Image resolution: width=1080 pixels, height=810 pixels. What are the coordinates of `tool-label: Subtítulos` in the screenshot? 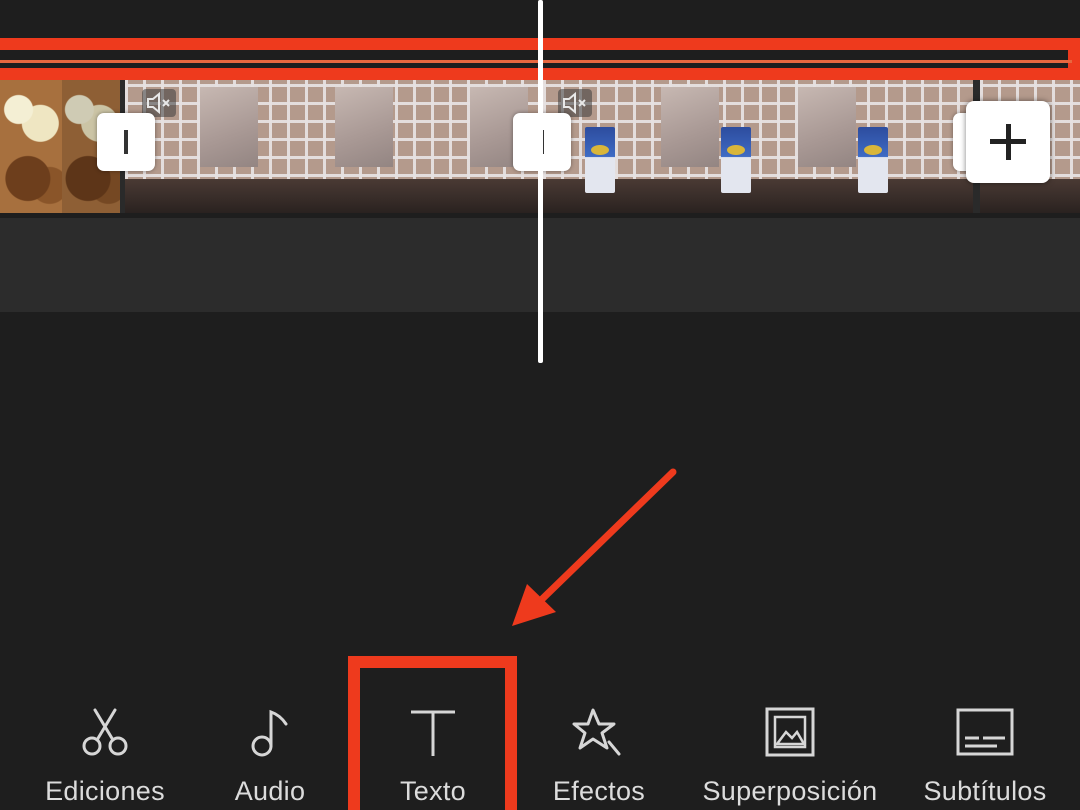 It's located at (985, 791).